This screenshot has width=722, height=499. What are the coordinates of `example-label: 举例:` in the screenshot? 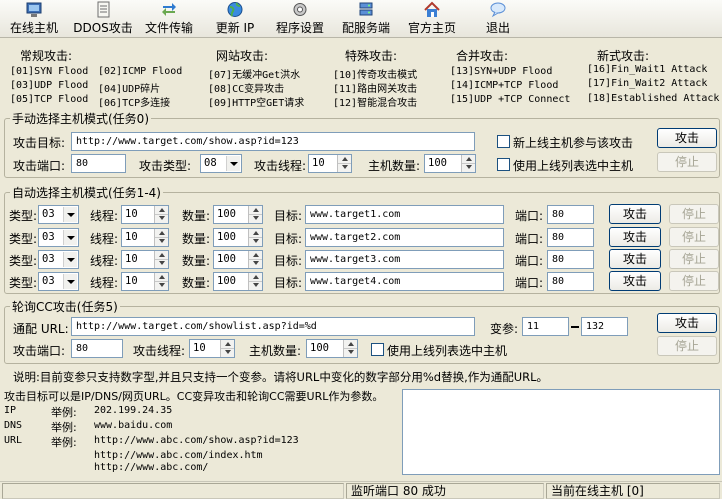 It's located at (64, 412).